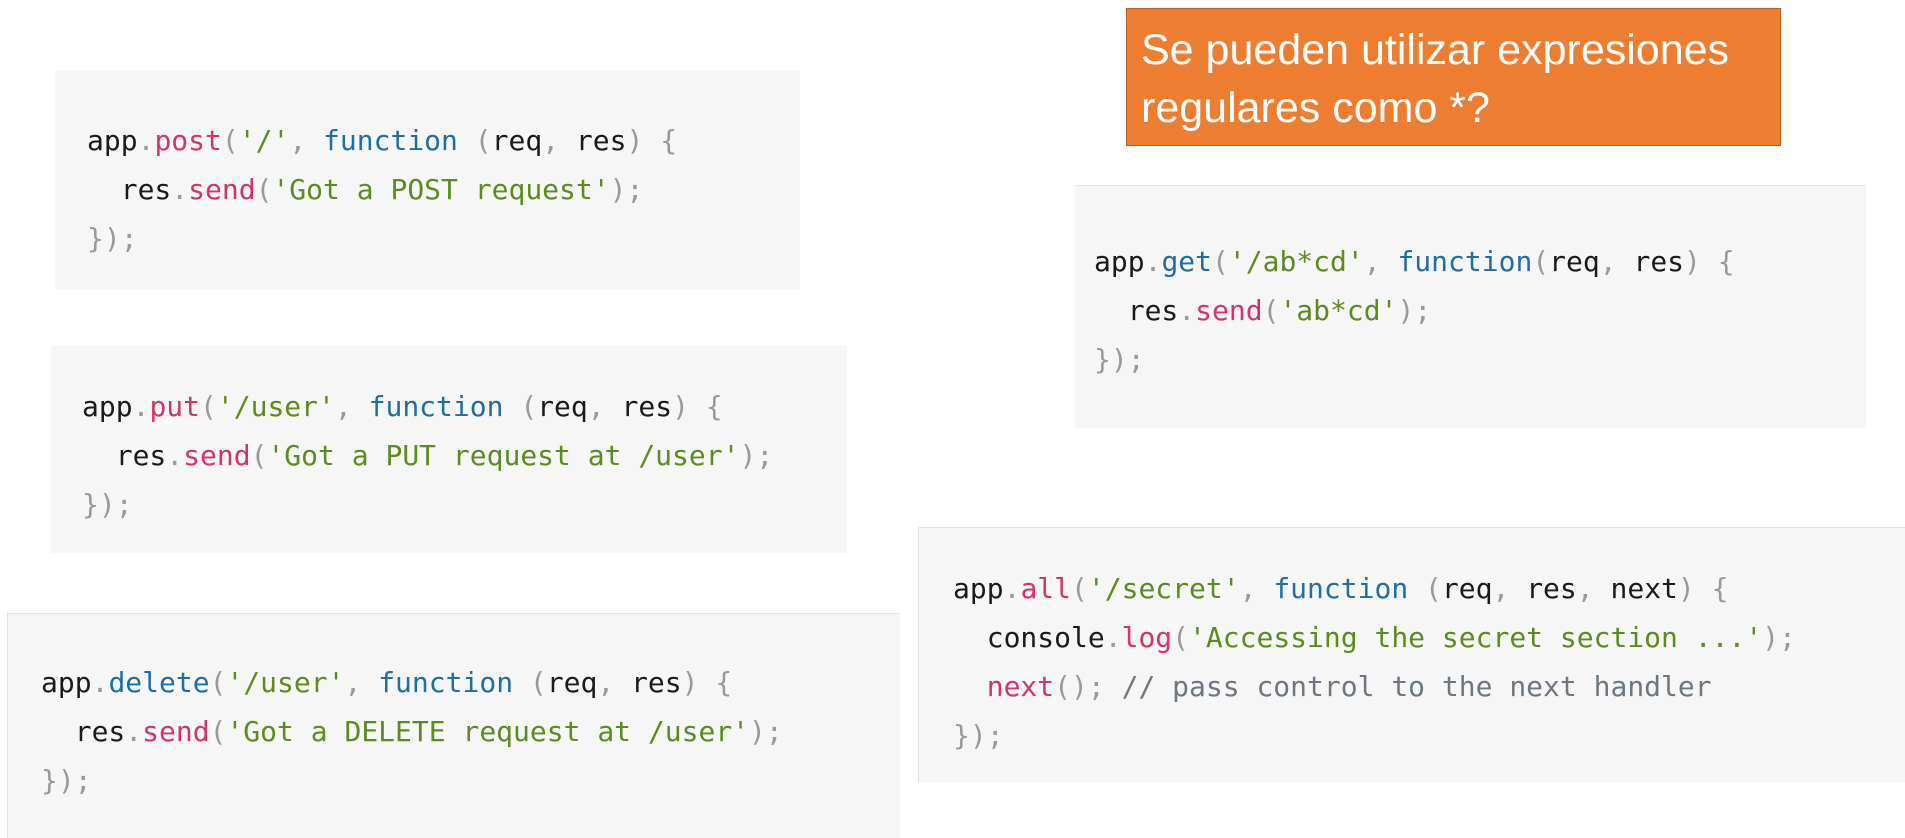  Describe the element at coordinates (488, 731) in the screenshot. I see `code-string: 'Got a DELETE request at /user'` at that location.